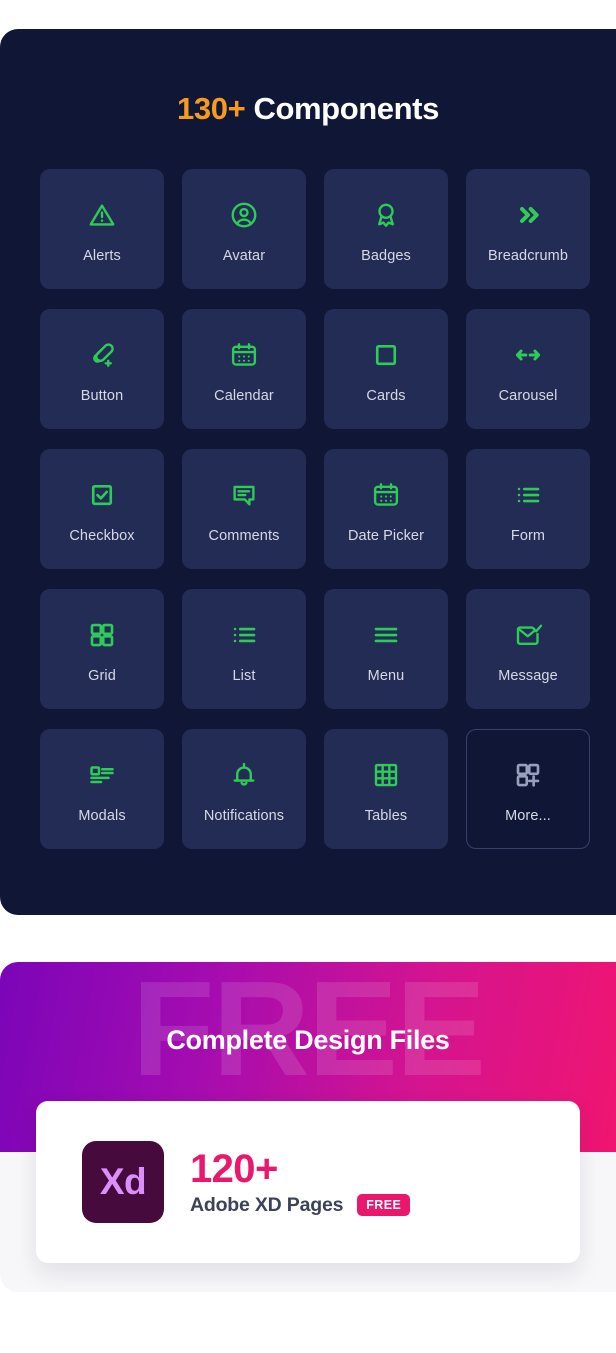 The image size is (616, 1353). I want to click on award-ribbon-icon, so click(386, 215).